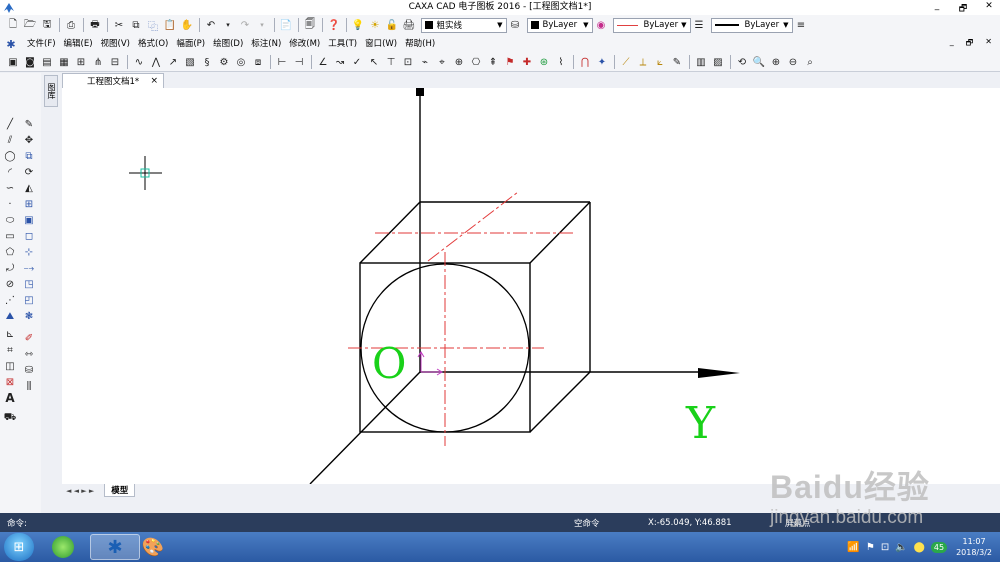  Describe the element at coordinates (751, 25) in the screenshot. I see `lineweight-combo: ByLayer ▼` at that location.